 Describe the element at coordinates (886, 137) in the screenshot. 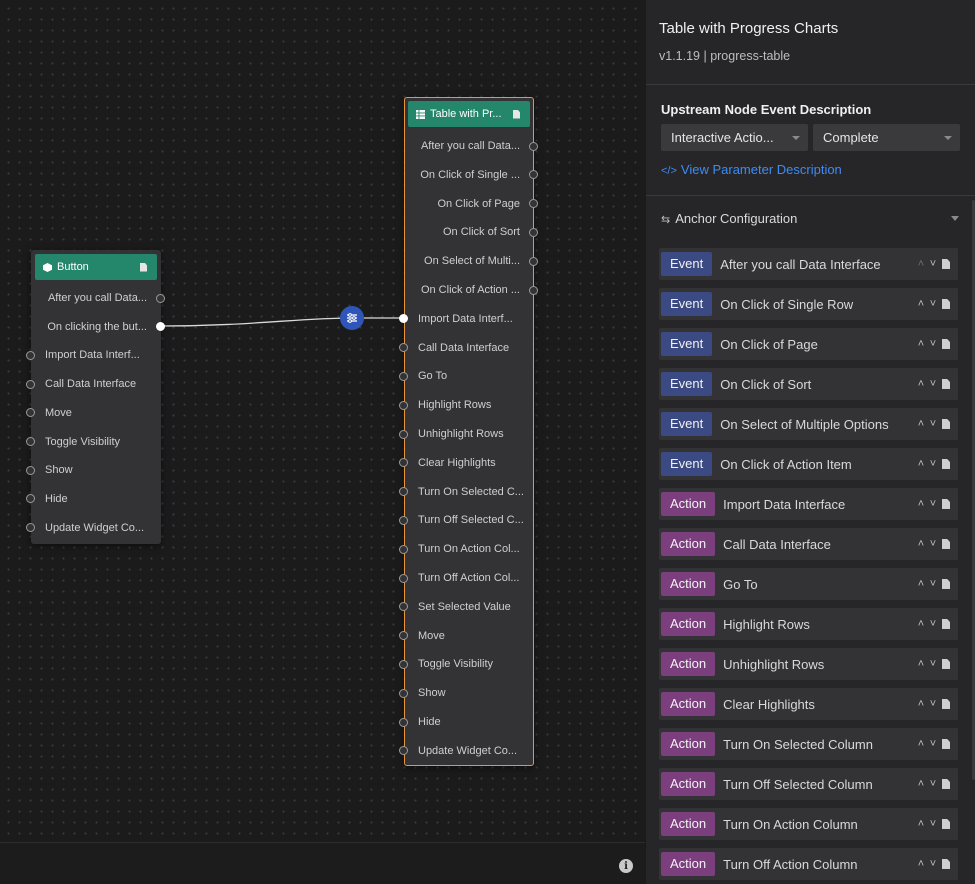

I see `upstream-type-select: Complete` at that location.